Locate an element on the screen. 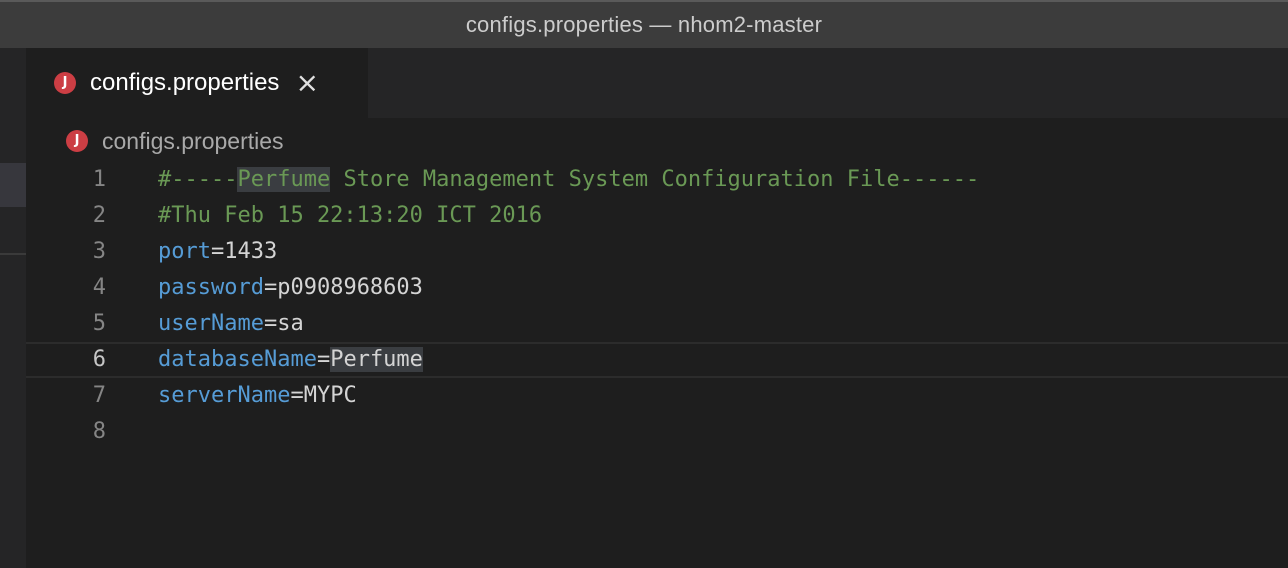 This screenshot has width=1288, height=568. line-content: userName=sa is located at coordinates (231, 324).